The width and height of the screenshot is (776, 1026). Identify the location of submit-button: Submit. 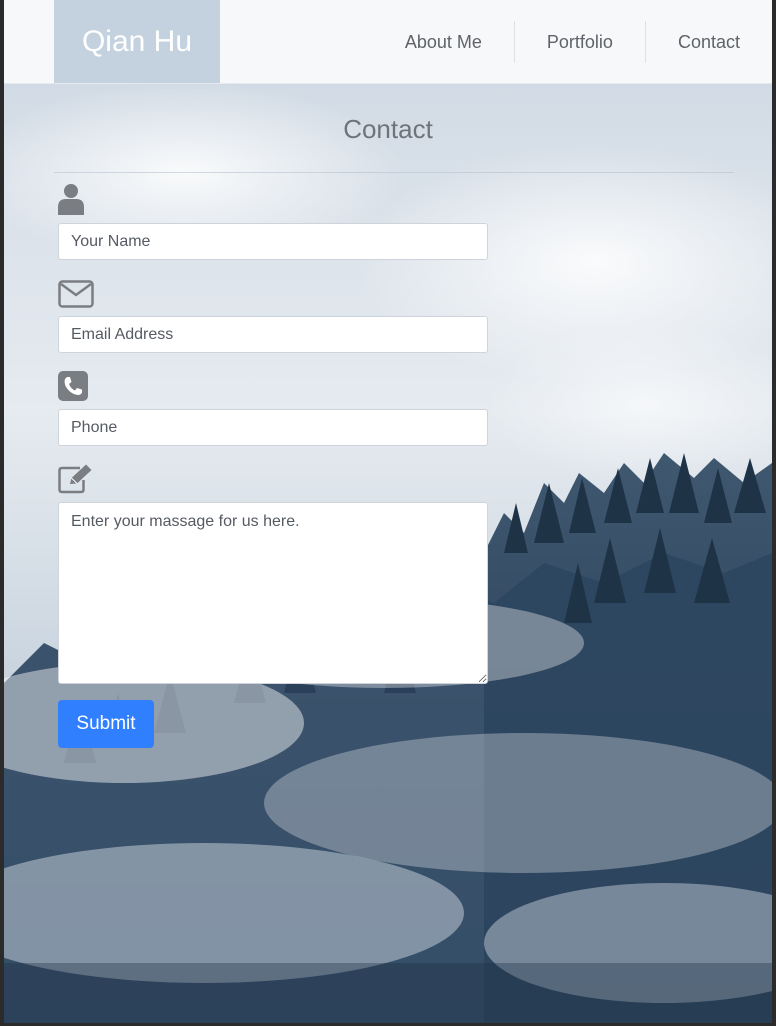
(106, 724).